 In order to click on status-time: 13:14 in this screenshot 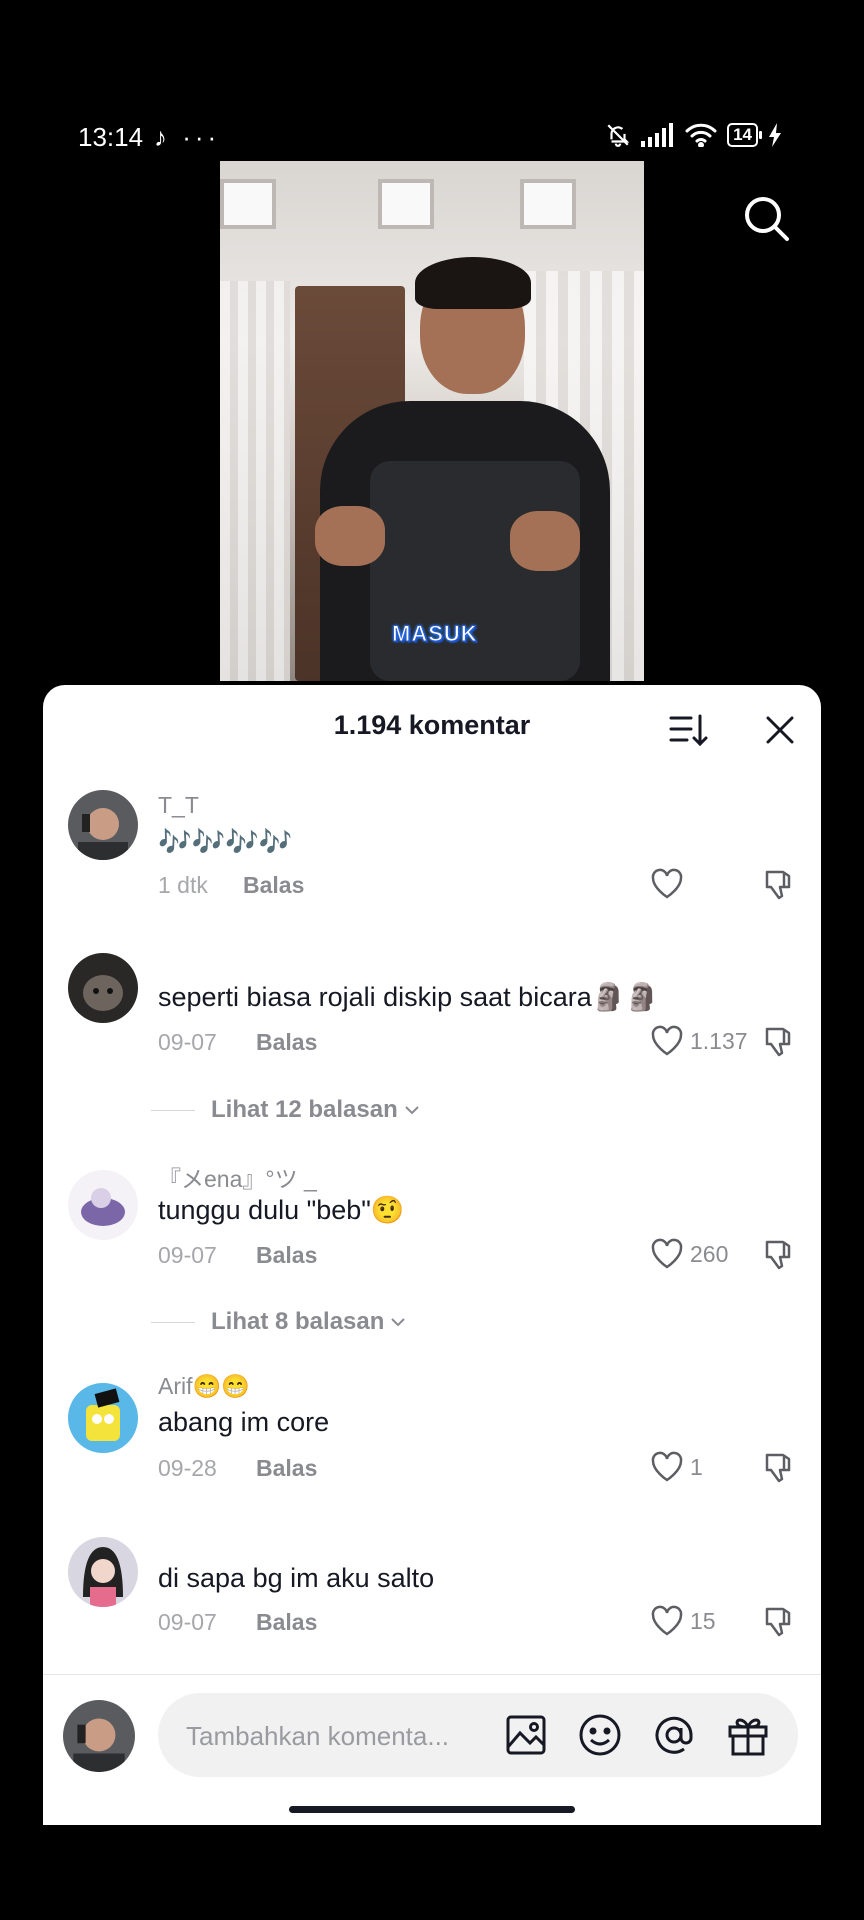, I will do `click(111, 137)`.